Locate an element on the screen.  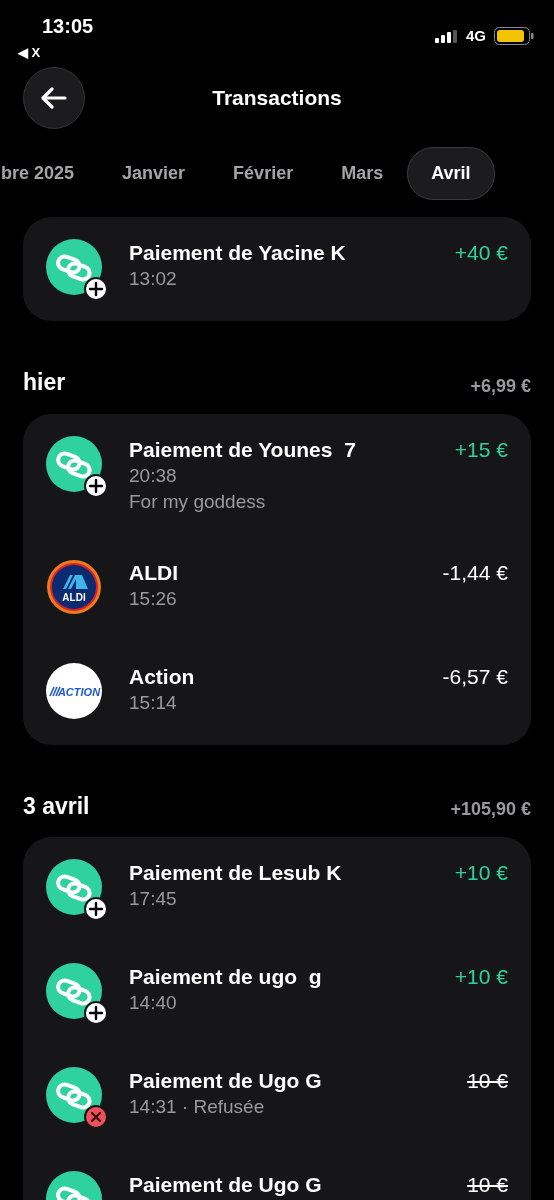
transaction-amount: +40 € is located at coordinates (481, 253).